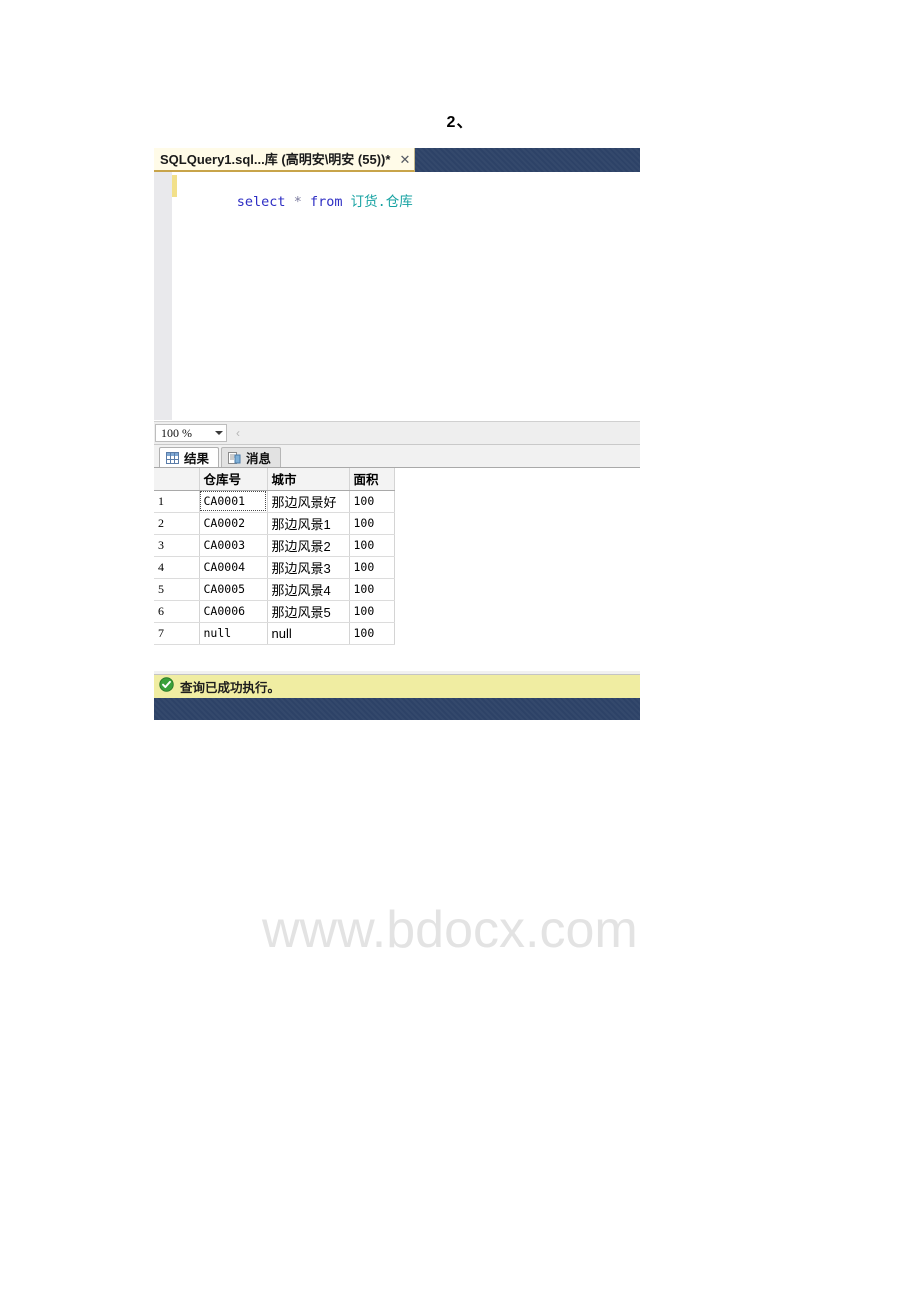  What do you see at coordinates (408, 296) in the screenshot?
I see `editor-code-area: select * from 订货.仓库` at bounding box center [408, 296].